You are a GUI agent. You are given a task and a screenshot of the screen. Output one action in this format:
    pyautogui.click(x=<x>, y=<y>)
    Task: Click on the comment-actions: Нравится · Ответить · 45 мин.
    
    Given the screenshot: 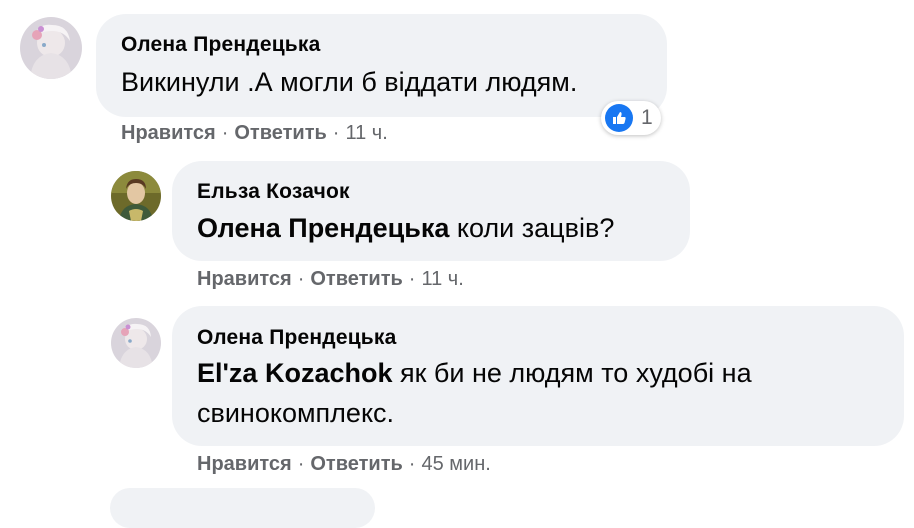 What is the action you would take?
    pyautogui.click(x=344, y=464)
    